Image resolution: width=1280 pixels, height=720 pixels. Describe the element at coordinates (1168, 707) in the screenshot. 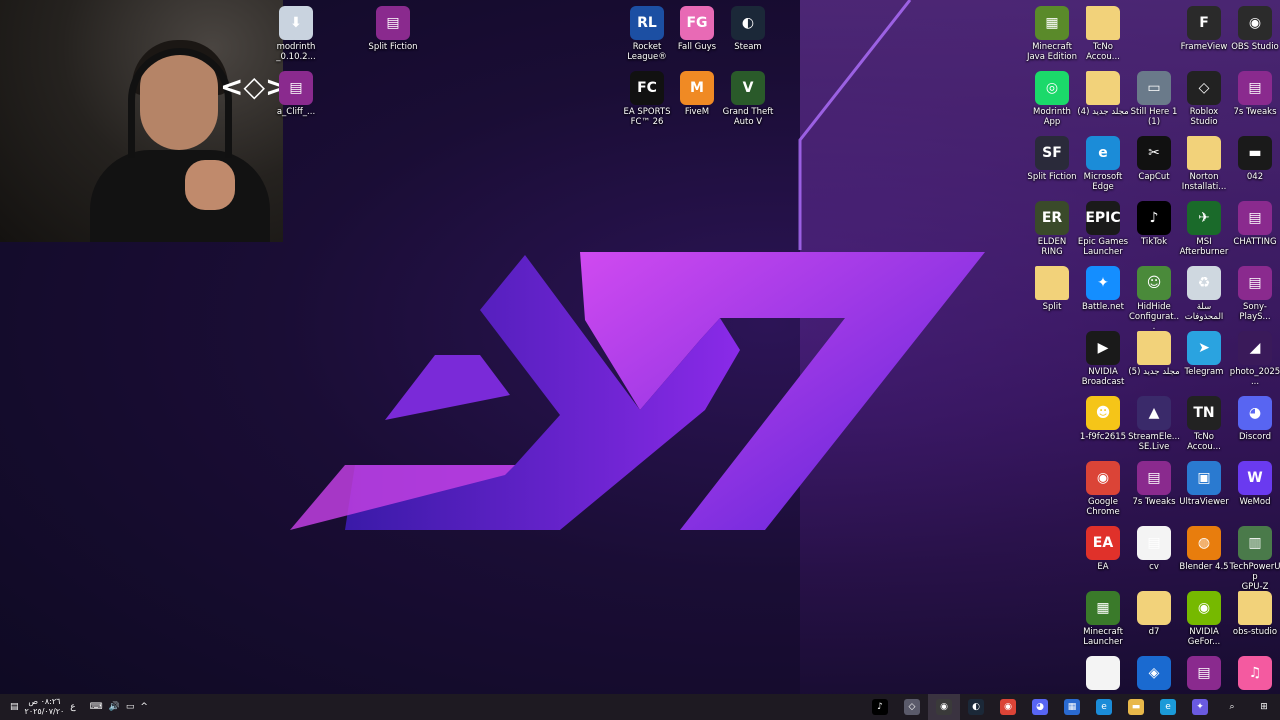

I see `edge-alt-taskbar-icon: e` at that location.